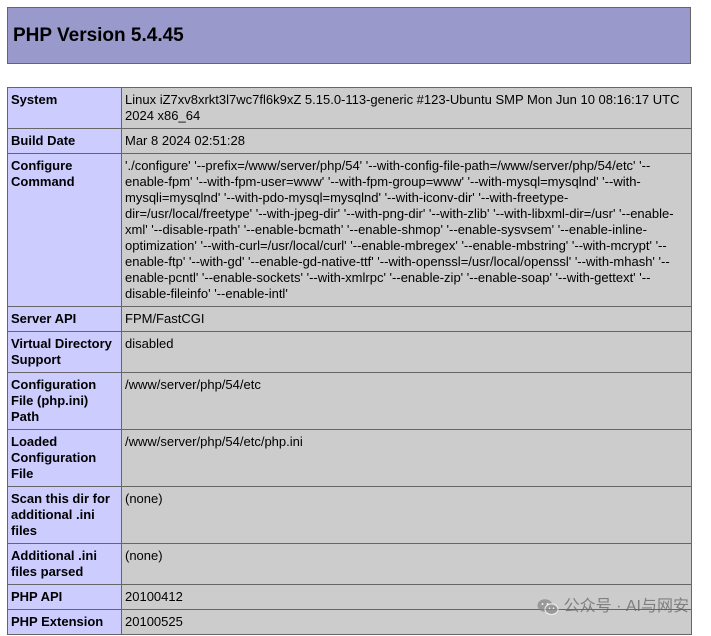  What do you see at coordinates (406, 319) in the screenshot?
I see `row-value: FPM/FastCGI` at bounding box center [406, 319].